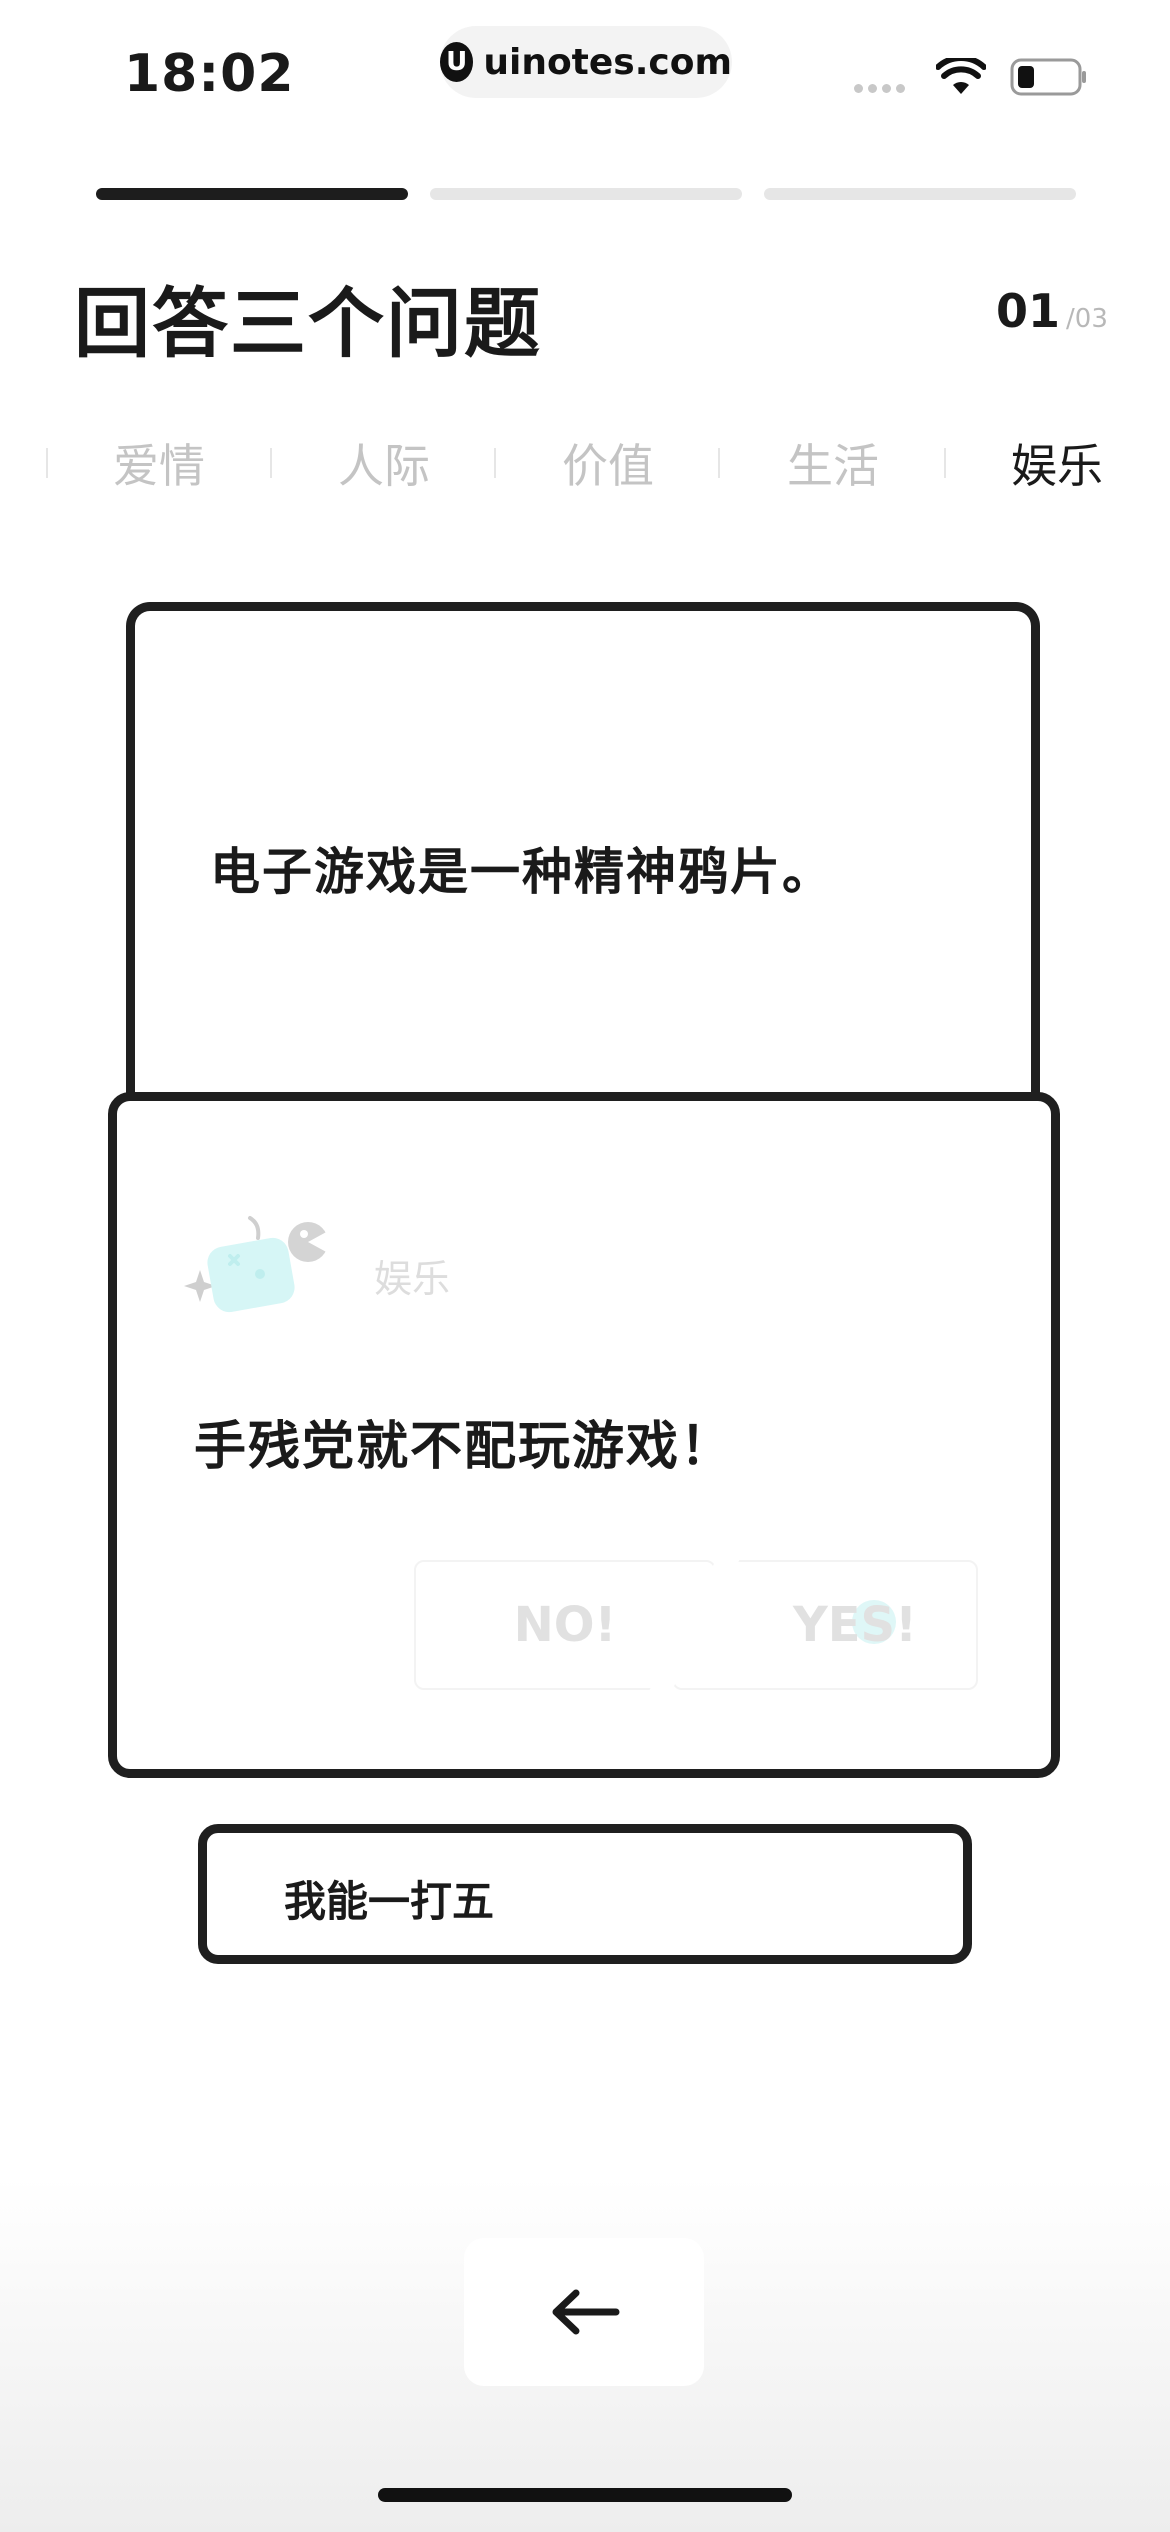  I want to click on site-logo-icon: U, so click(457, 62).